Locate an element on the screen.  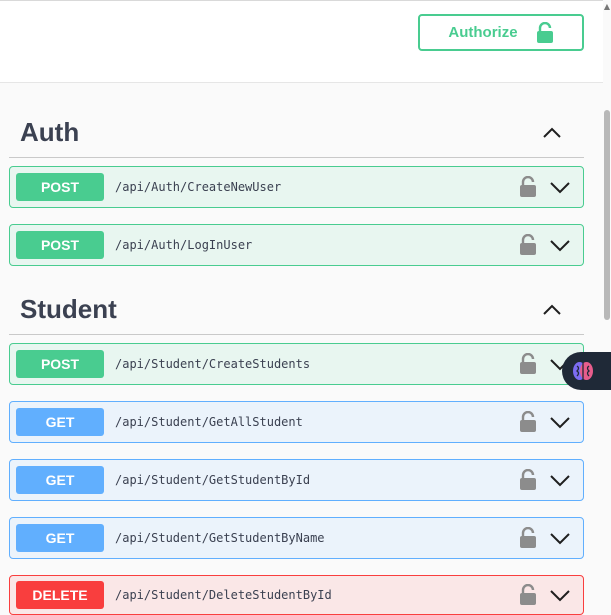
section-title: Student is located at coordinates (68, 309).